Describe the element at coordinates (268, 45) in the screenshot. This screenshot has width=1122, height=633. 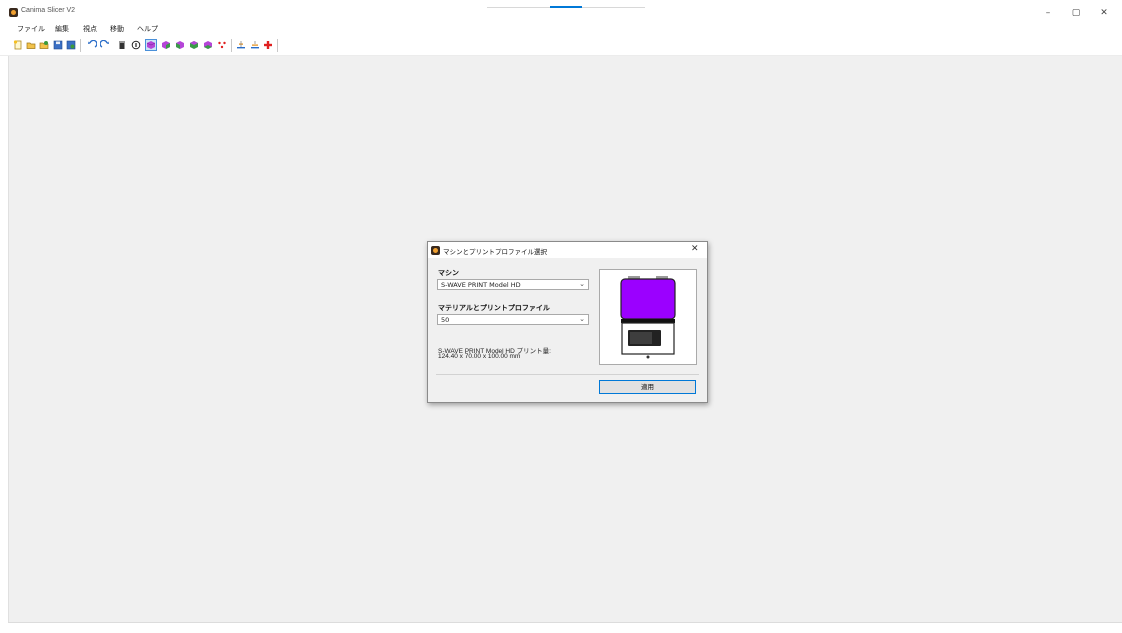
I see `add-icon` at that location.